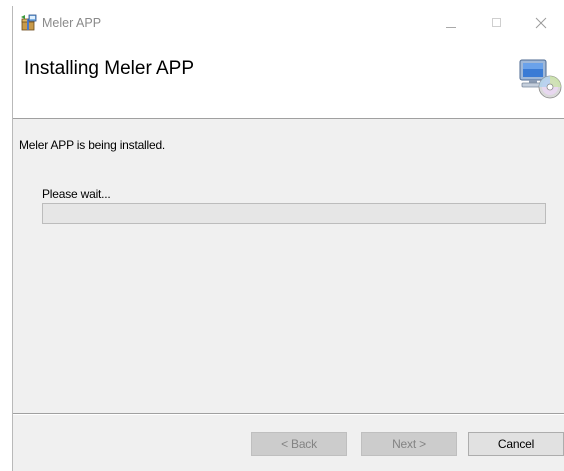 The width and height of the screenshot is (564, 471). Describe the element at coordinates (540, 78) in the screenshot. I see `computer-cd-icon` at that location.